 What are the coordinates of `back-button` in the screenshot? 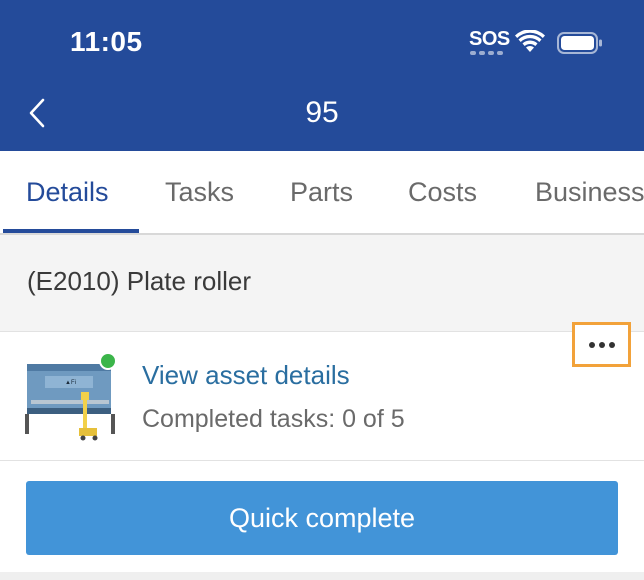 It's located at (37, 113).